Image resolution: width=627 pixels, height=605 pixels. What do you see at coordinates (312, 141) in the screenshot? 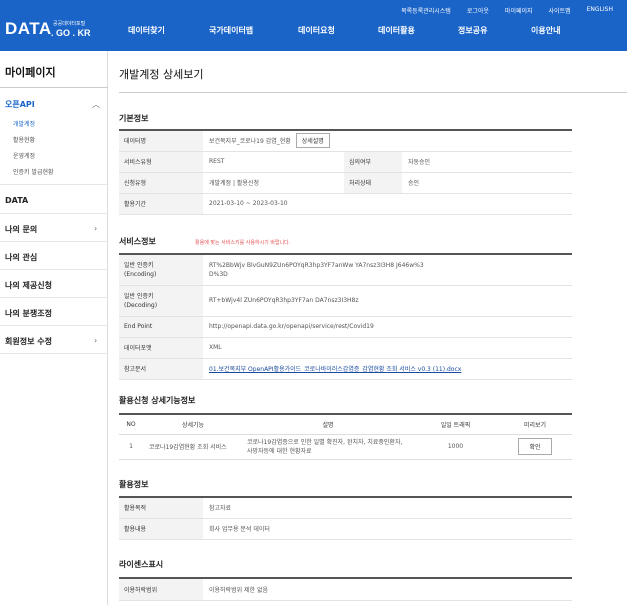
I see `detail-description-button: 상세설명` at bounding box center [312, 141].